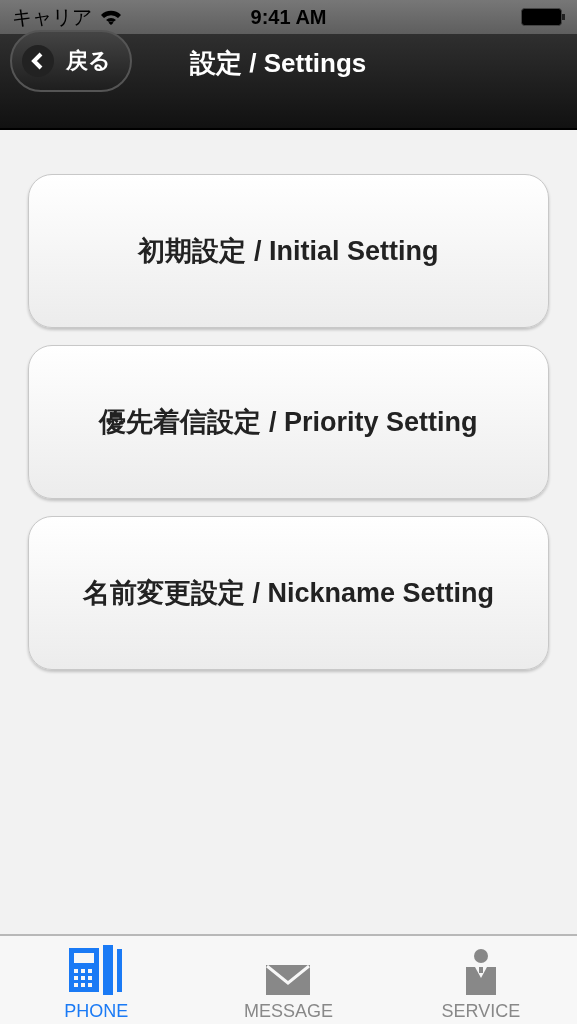  Describe the element at coordinates (288, 593) in the screenshot. I see `menu-button: 名前変更設定 / Nickname Setting` at that location.